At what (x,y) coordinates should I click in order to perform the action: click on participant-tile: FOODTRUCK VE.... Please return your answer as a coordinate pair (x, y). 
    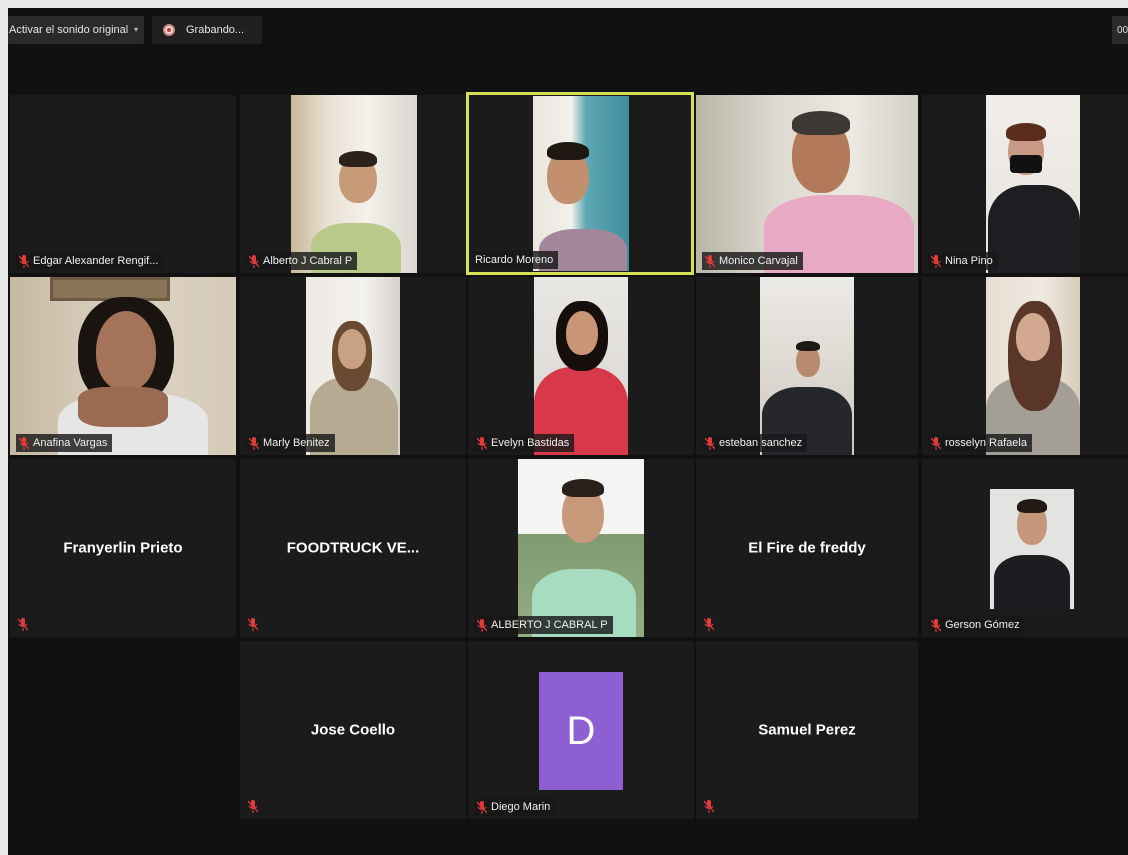
    Looking at the image, I should click on (353, 548).